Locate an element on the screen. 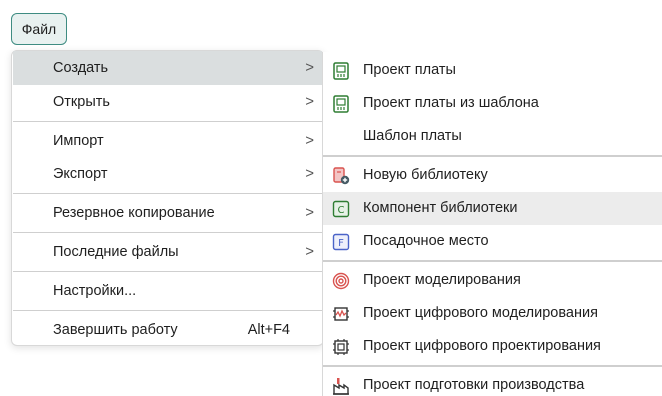 Image resolution: width=662 pixels, height=396 pixels. submenu-item-label: Шаблон платы is located at coordinates (412, 136).